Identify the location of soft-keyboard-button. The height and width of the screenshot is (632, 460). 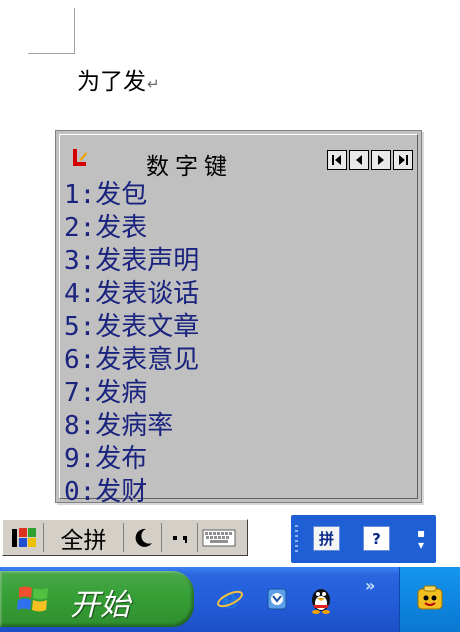
(219, 537).